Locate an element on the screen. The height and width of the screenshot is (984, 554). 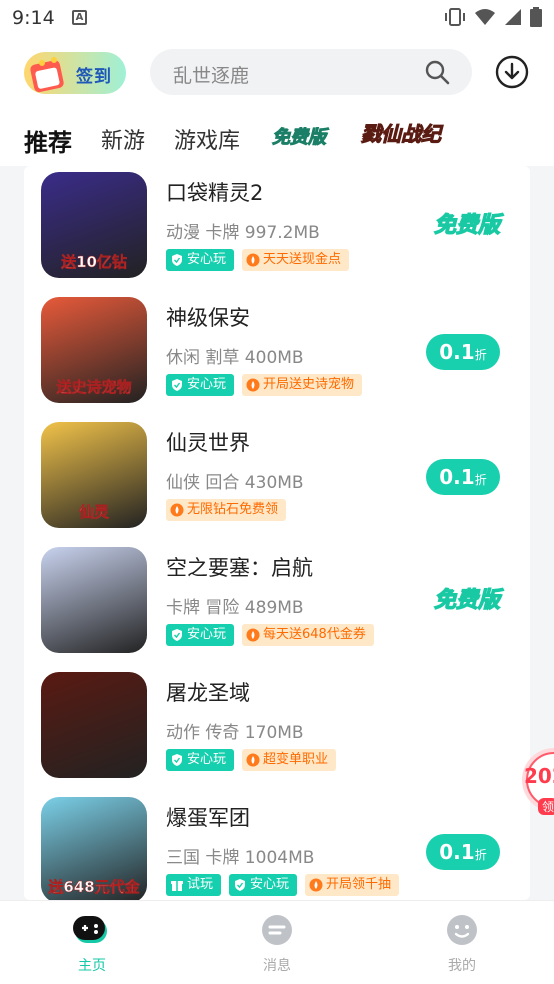
status-bar: 9:14 A is located at coordinates (277, 18).